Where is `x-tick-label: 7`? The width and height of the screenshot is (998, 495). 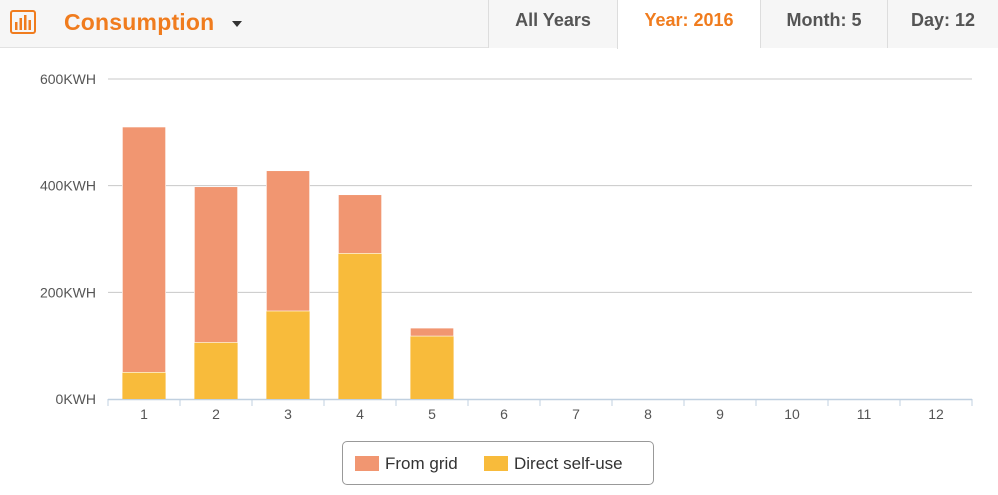 x-tick-label: 7 is located at coordinates (576, 414).